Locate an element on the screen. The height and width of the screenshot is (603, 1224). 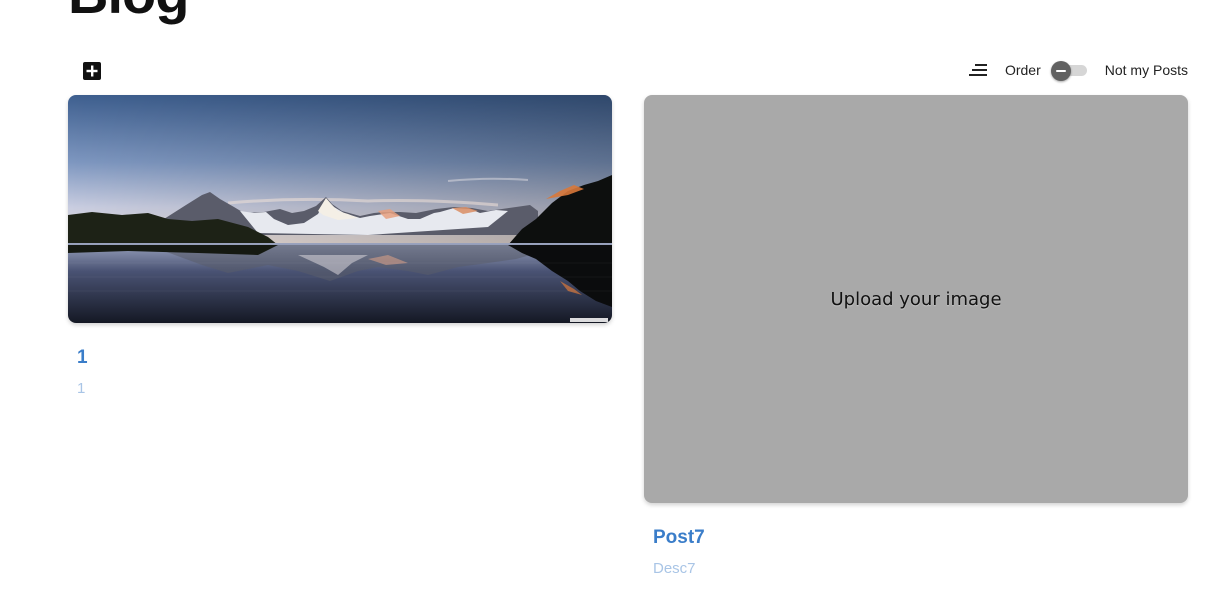
not-my-posts-toggle is located at coordinates (1069, 70).